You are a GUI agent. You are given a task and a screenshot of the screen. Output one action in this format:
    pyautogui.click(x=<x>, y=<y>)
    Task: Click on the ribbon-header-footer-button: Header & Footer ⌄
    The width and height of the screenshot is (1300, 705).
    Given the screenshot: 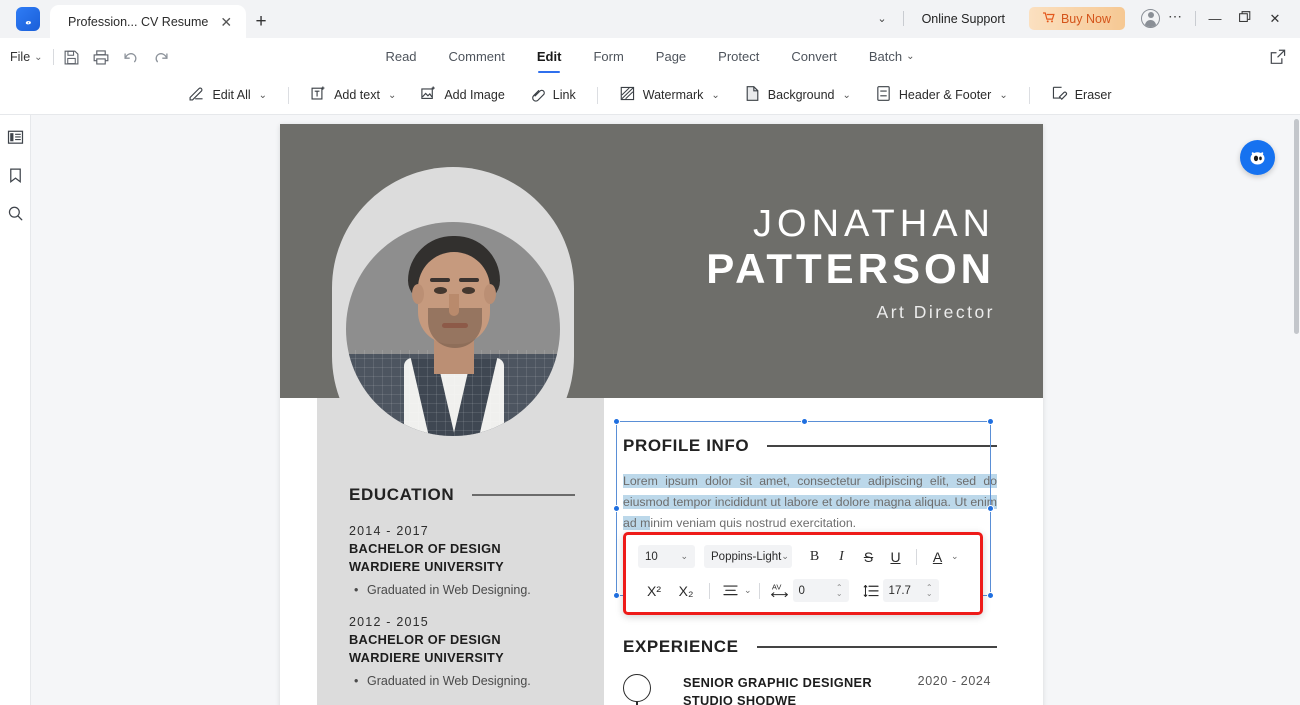 What is the action you would take?
    pyautogui.click(x=941, y=95)
    